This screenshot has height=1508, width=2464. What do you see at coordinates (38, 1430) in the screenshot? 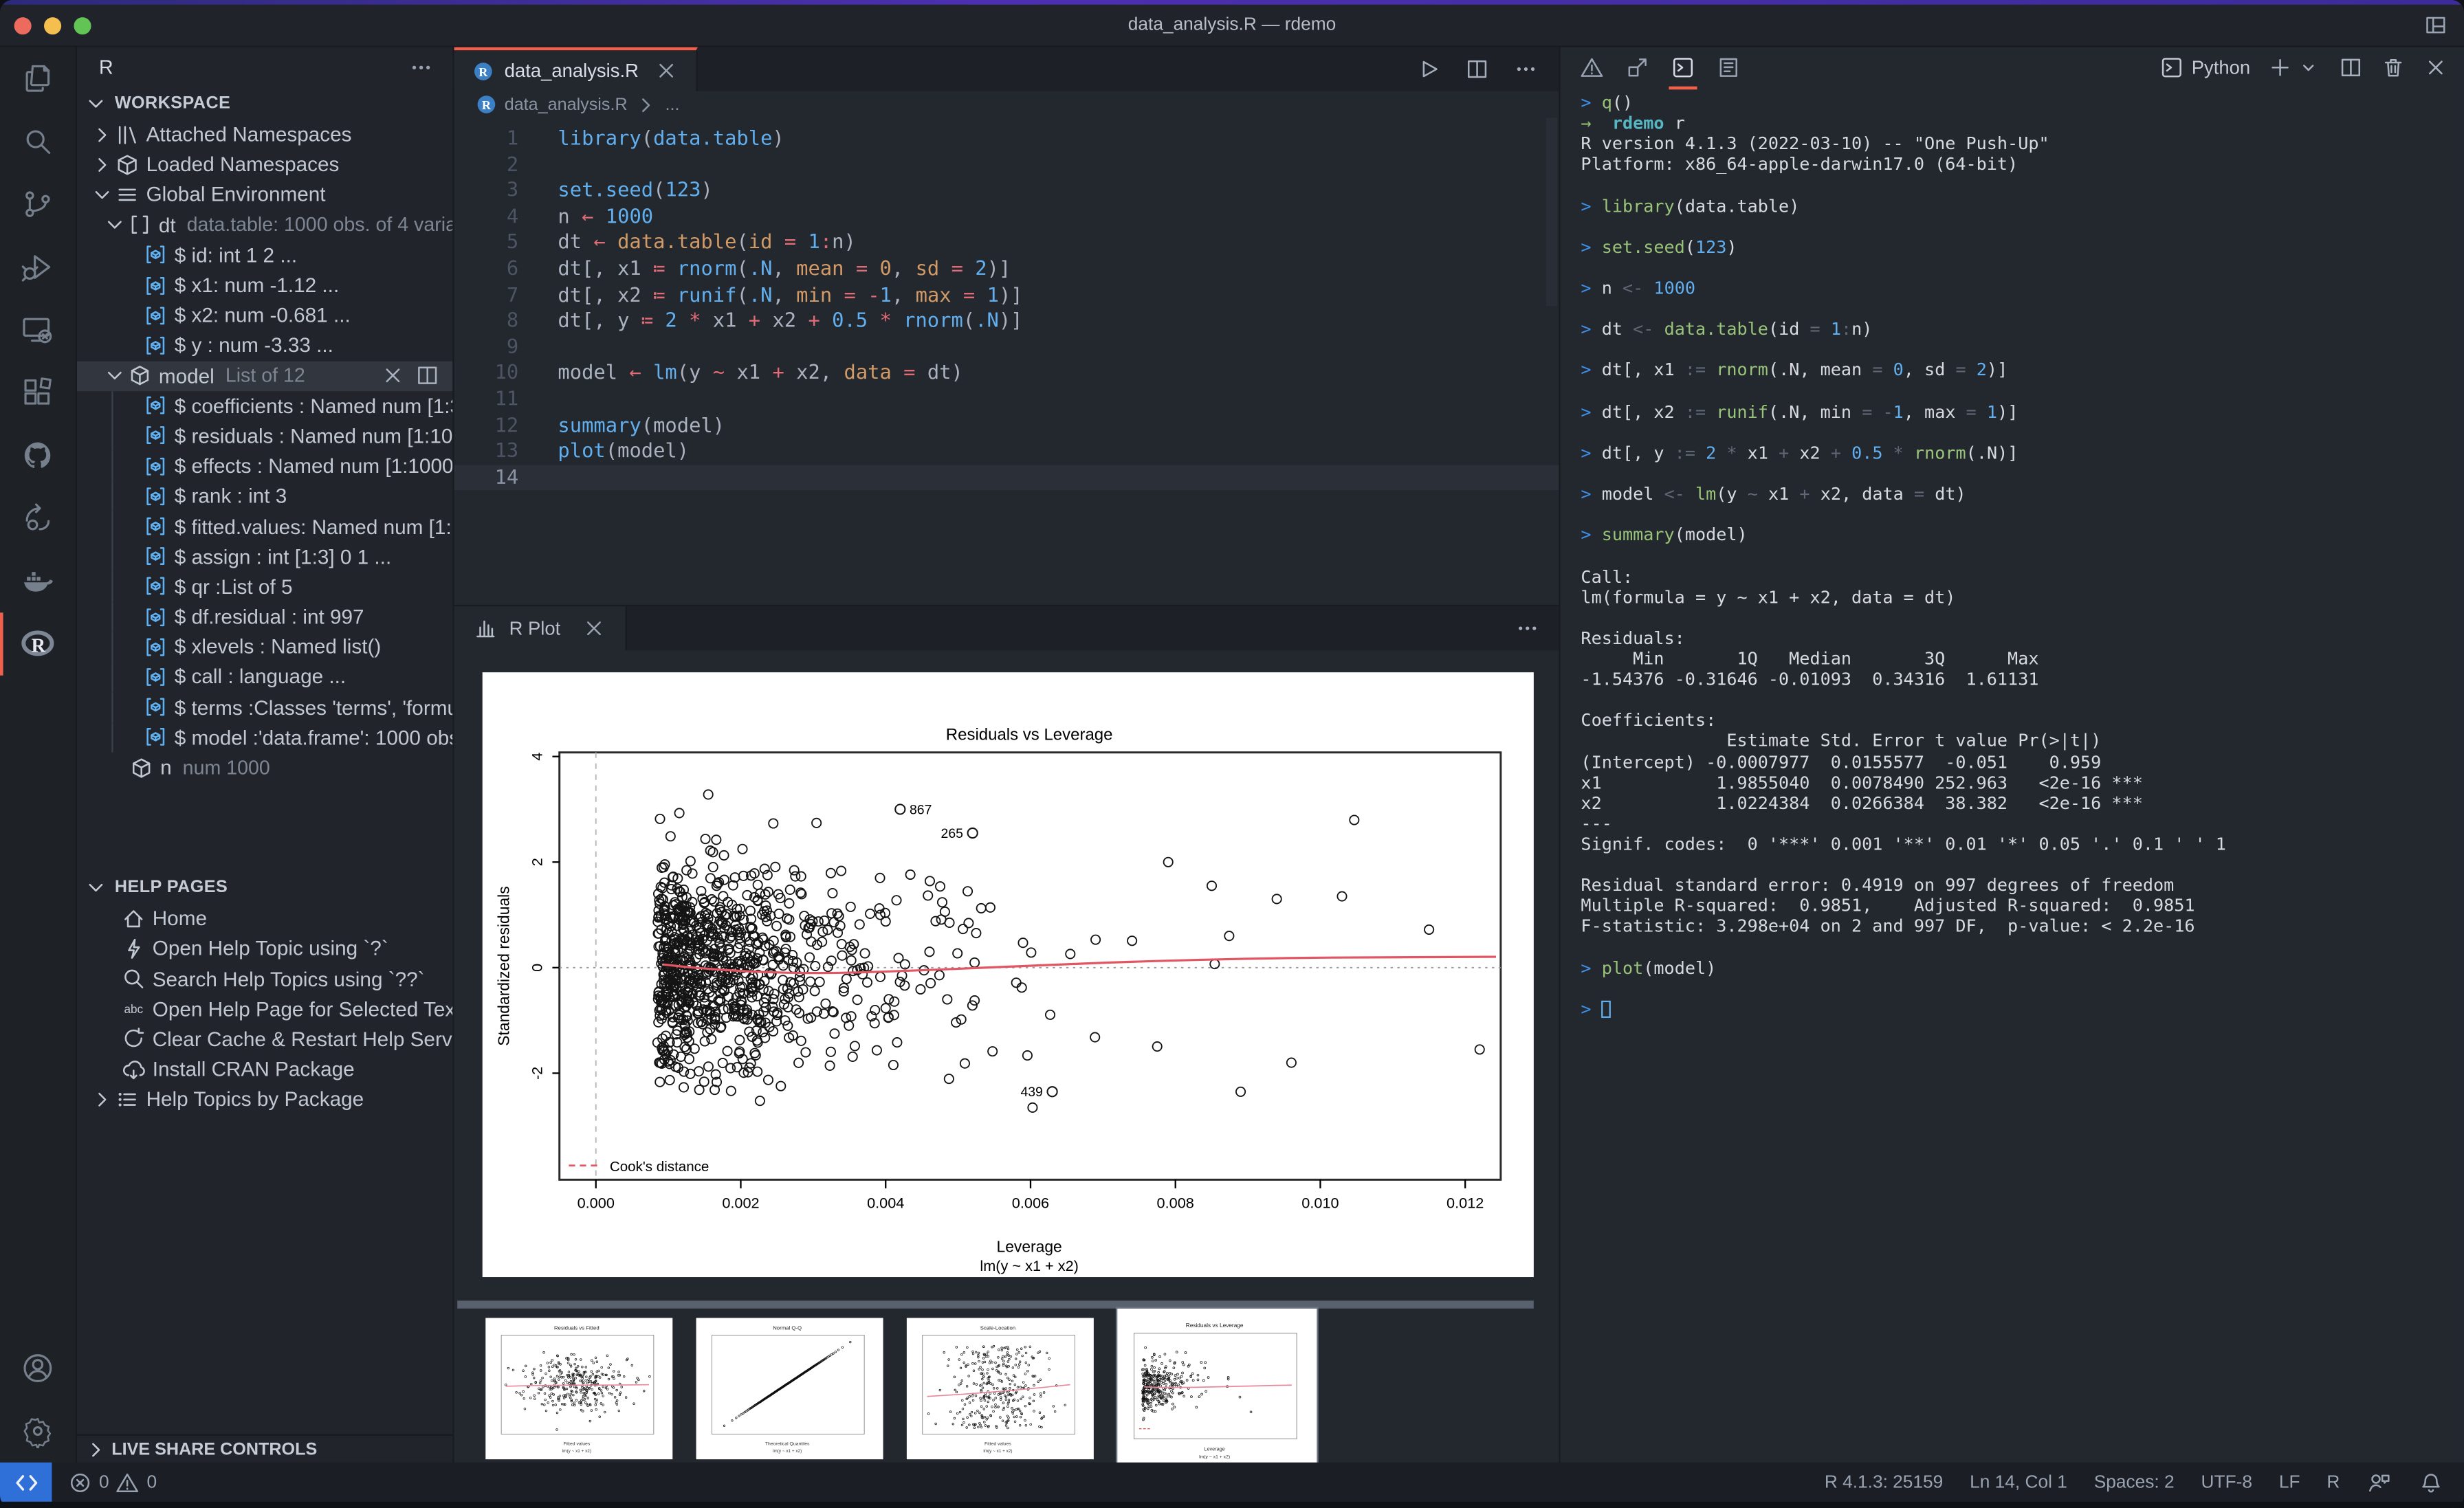
I see `activity-settings-icon` at bounding box center [38, 1430].